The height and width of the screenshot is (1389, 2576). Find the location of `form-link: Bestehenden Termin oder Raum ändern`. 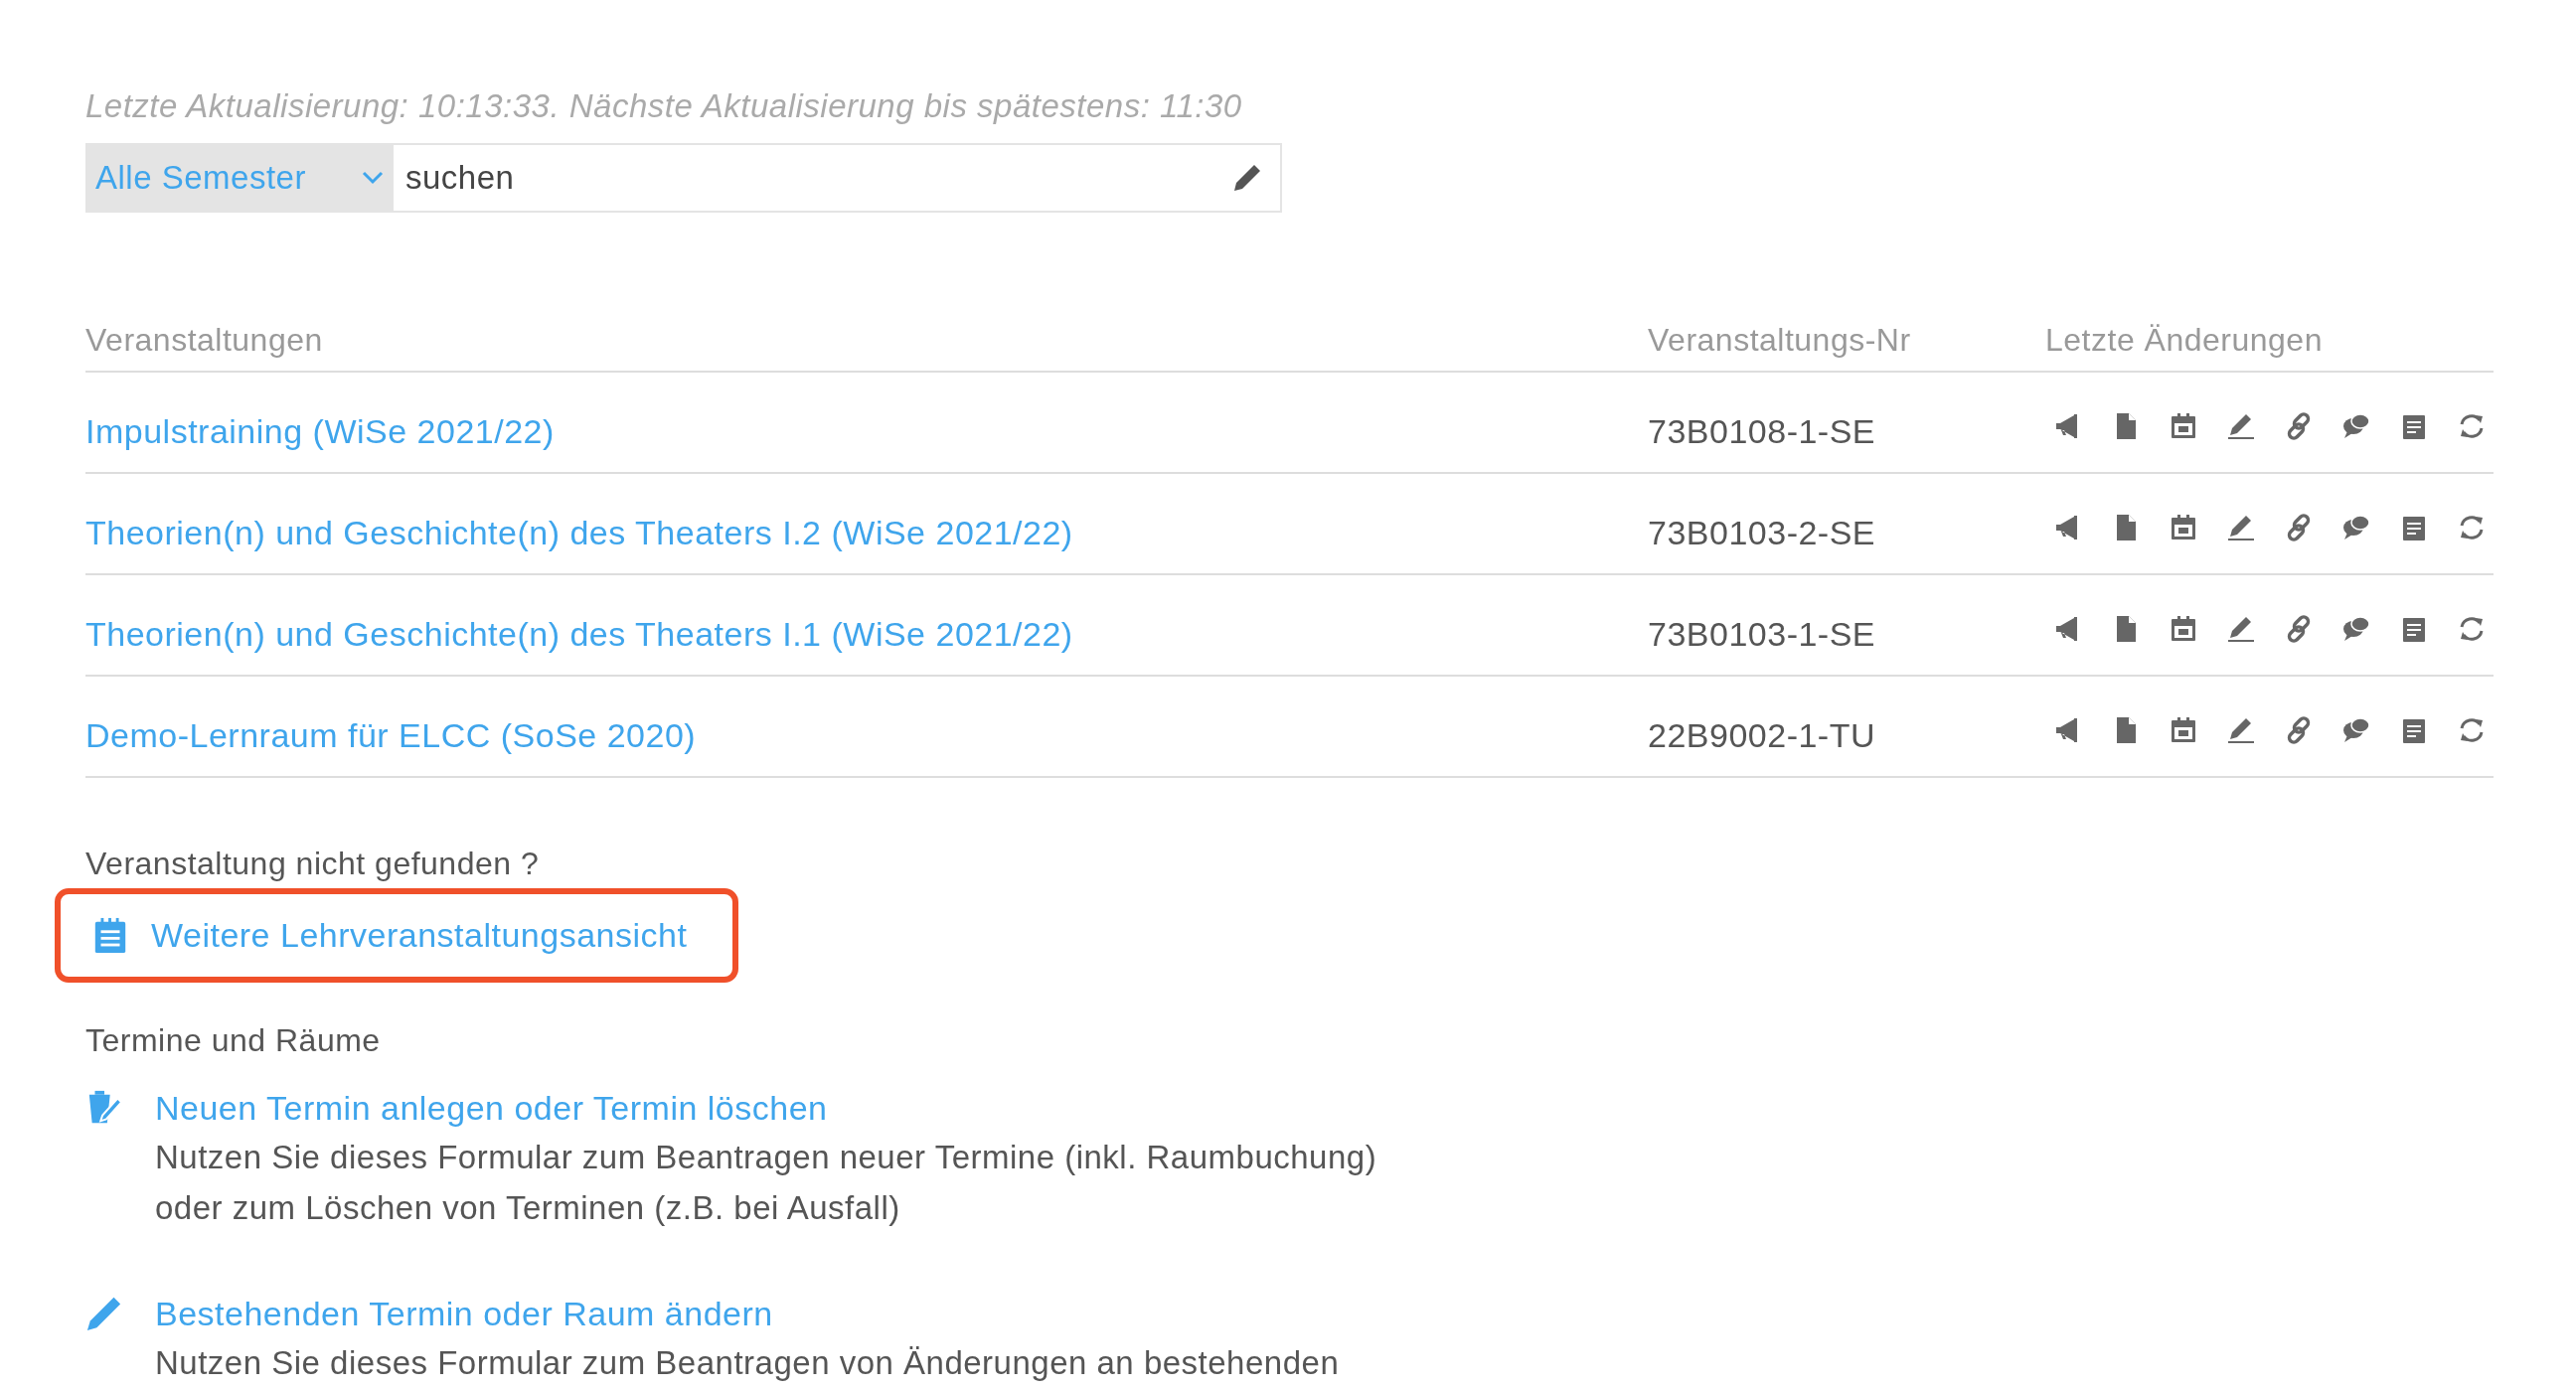

form-link: Bestehenden Termin oder Raum ändern is located at coordinates (1324, 1314).